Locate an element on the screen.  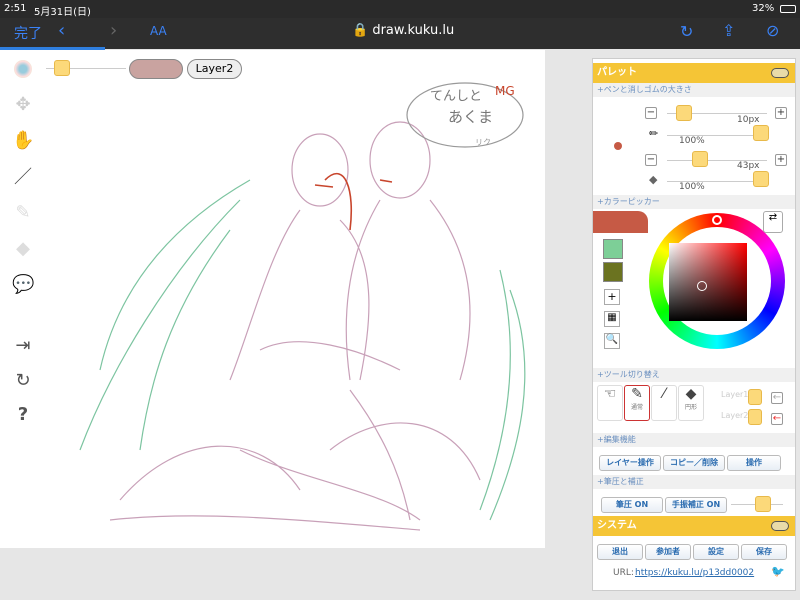
small-text: リク is located at coordinates (483, 142).